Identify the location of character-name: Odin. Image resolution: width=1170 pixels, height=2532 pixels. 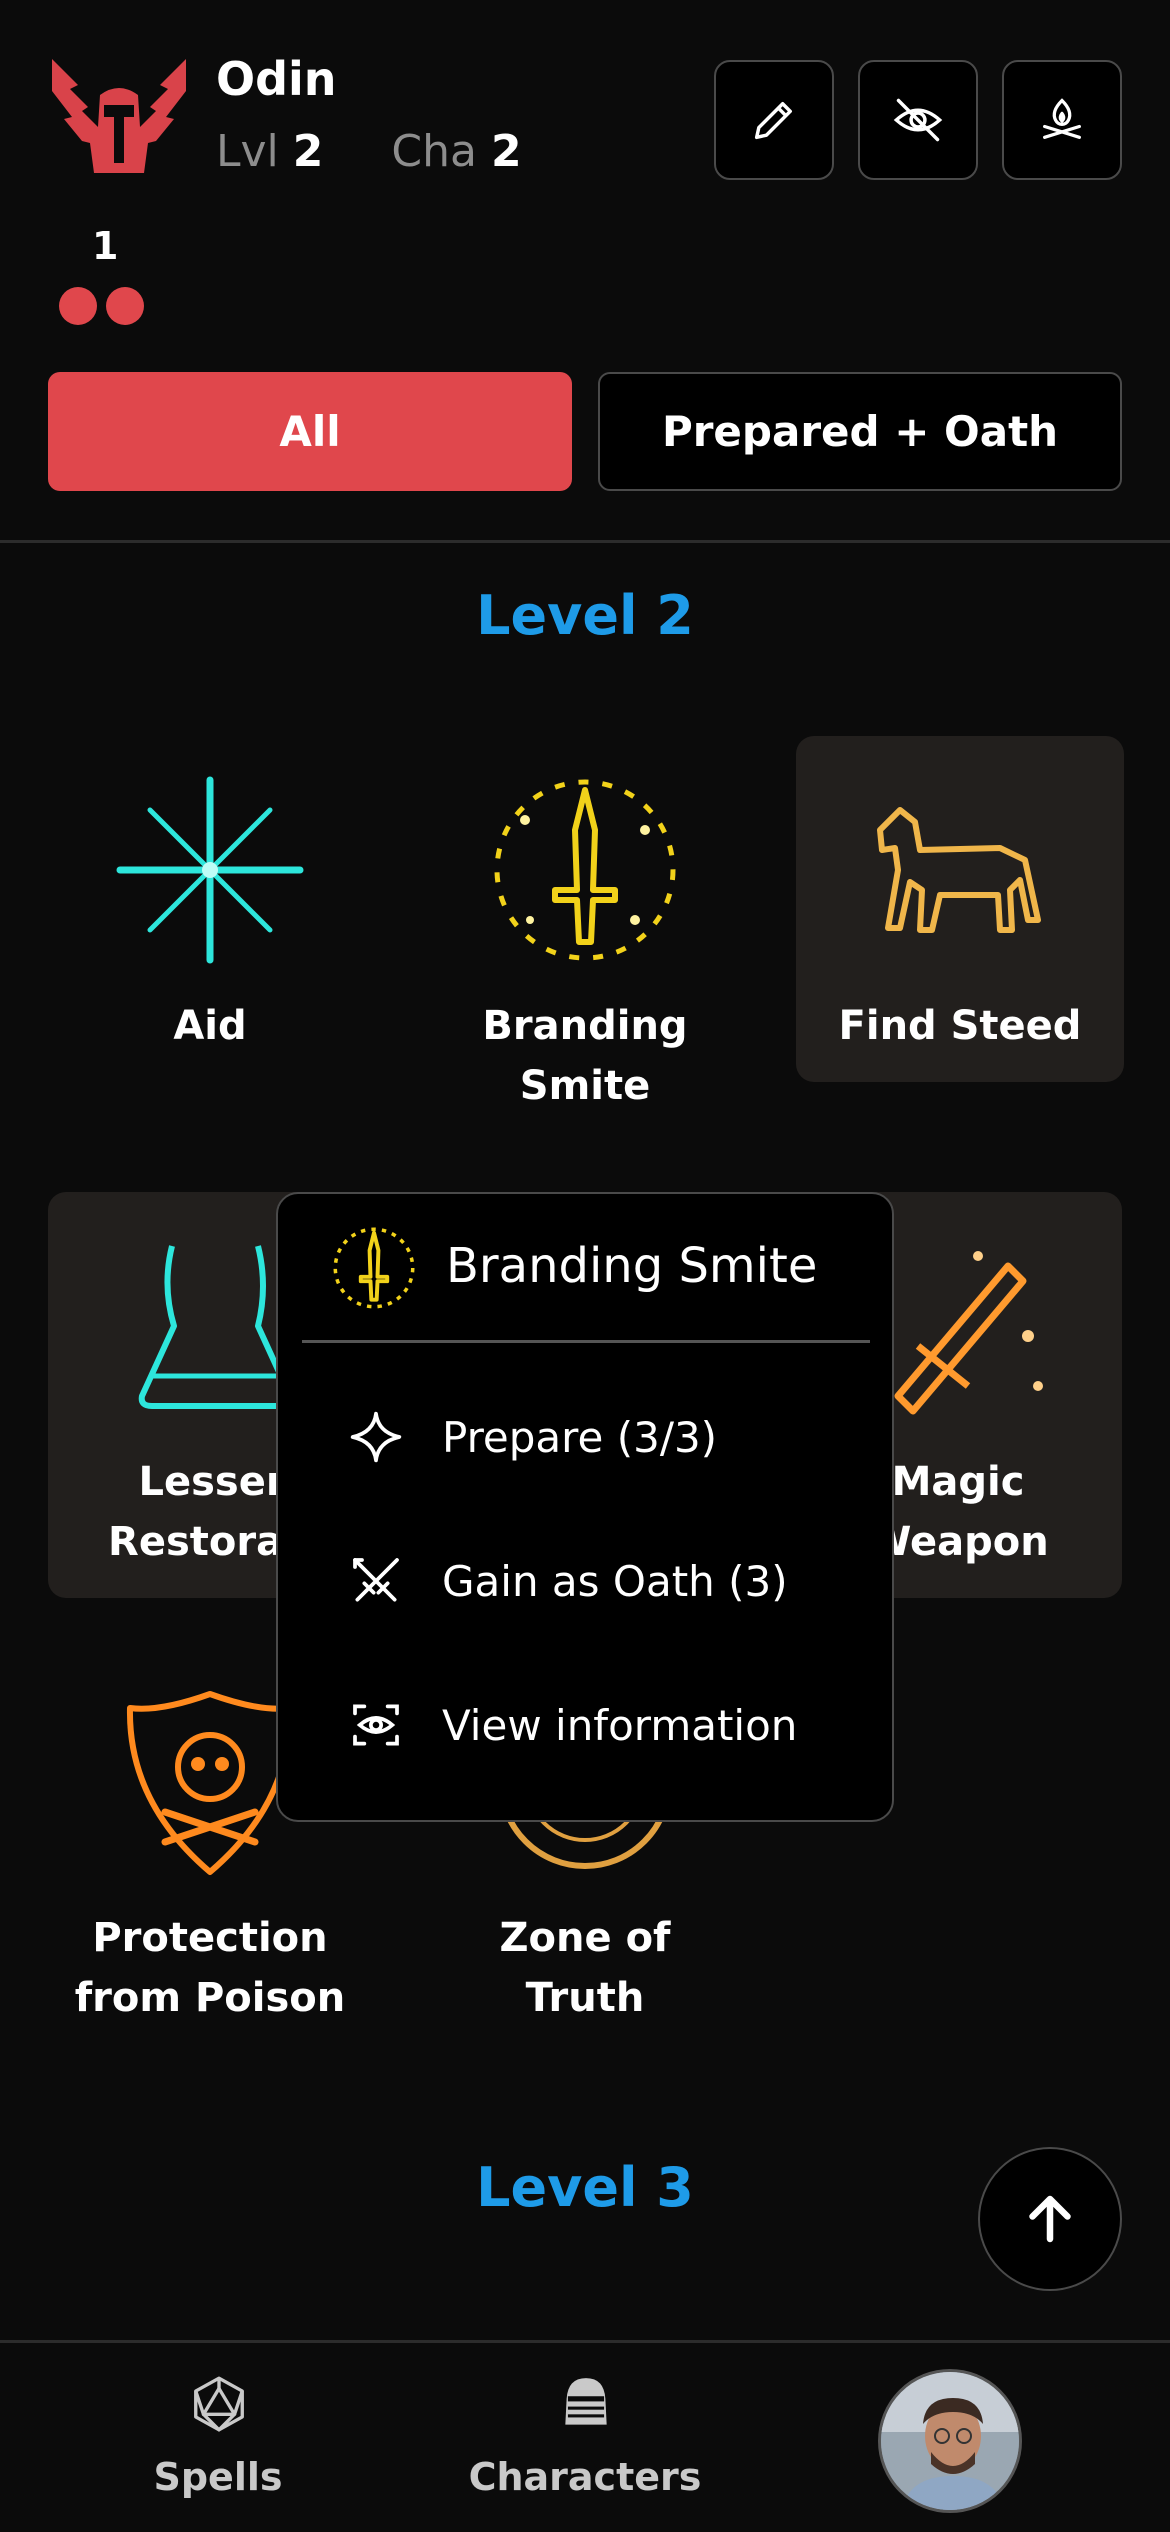
(276, 79).